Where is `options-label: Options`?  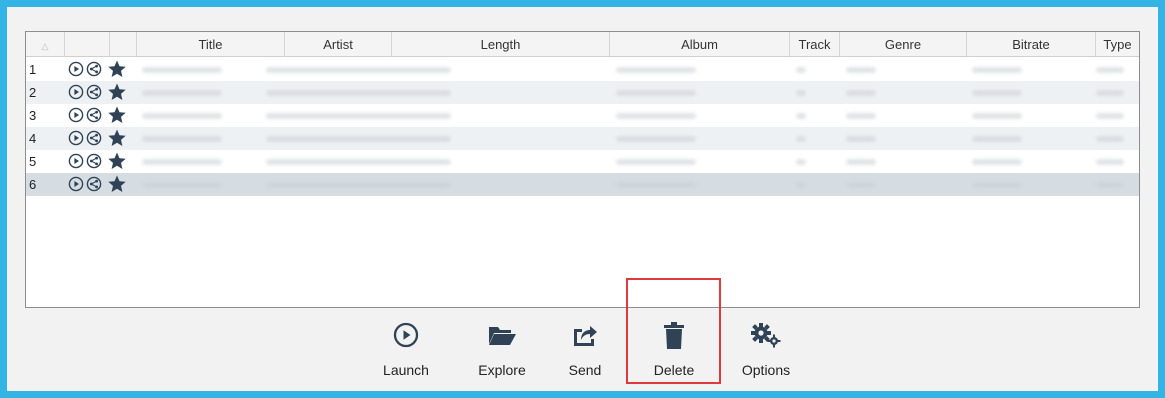 options-label: Options is located at coordinates (766, 370).